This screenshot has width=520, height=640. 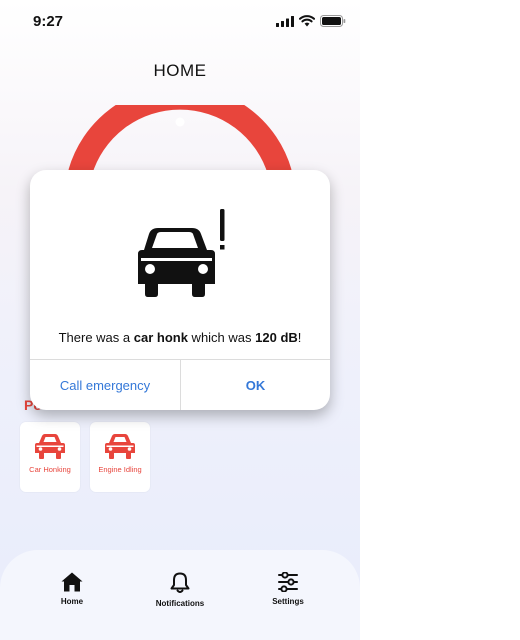 I want to click on noise-gauge, so click(x=180, y=140).